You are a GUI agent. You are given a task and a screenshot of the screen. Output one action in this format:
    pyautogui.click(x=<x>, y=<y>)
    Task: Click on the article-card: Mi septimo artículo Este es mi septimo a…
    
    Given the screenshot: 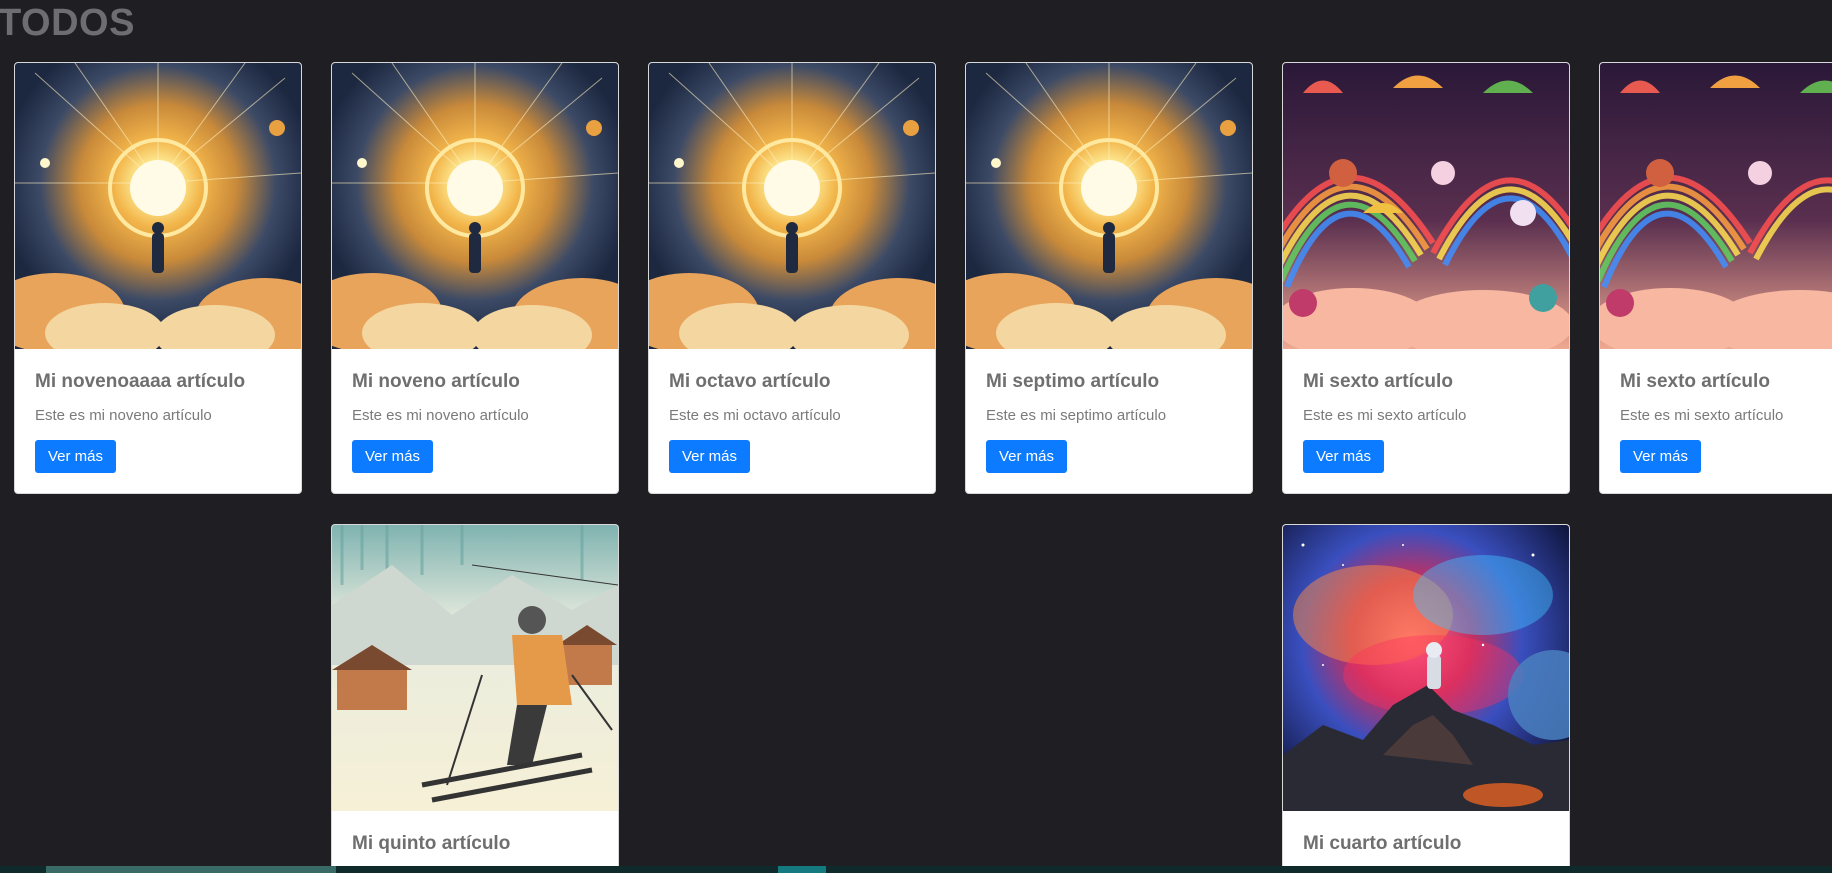 What is the action you would take?
    pyautogui.click(x=1109, y=278)
    